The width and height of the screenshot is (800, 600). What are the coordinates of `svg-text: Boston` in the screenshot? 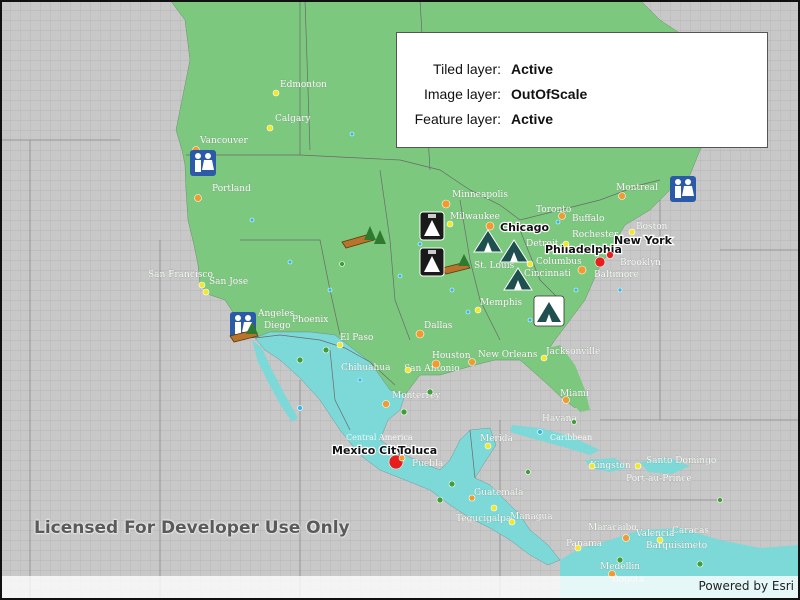 It's located at (652, 227).